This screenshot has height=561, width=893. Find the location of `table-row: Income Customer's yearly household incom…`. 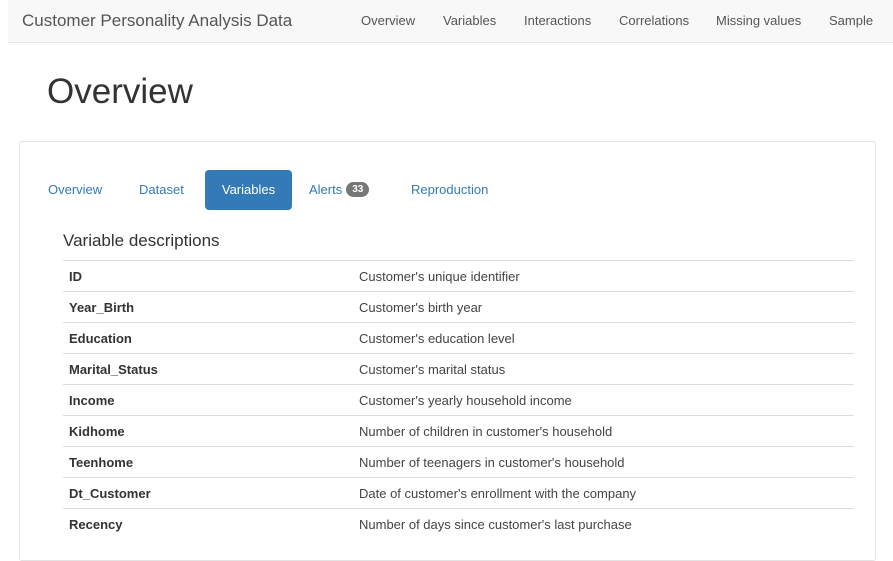

table-row: Income Customer's yearly household incom… is located at coordinates (458, 400).